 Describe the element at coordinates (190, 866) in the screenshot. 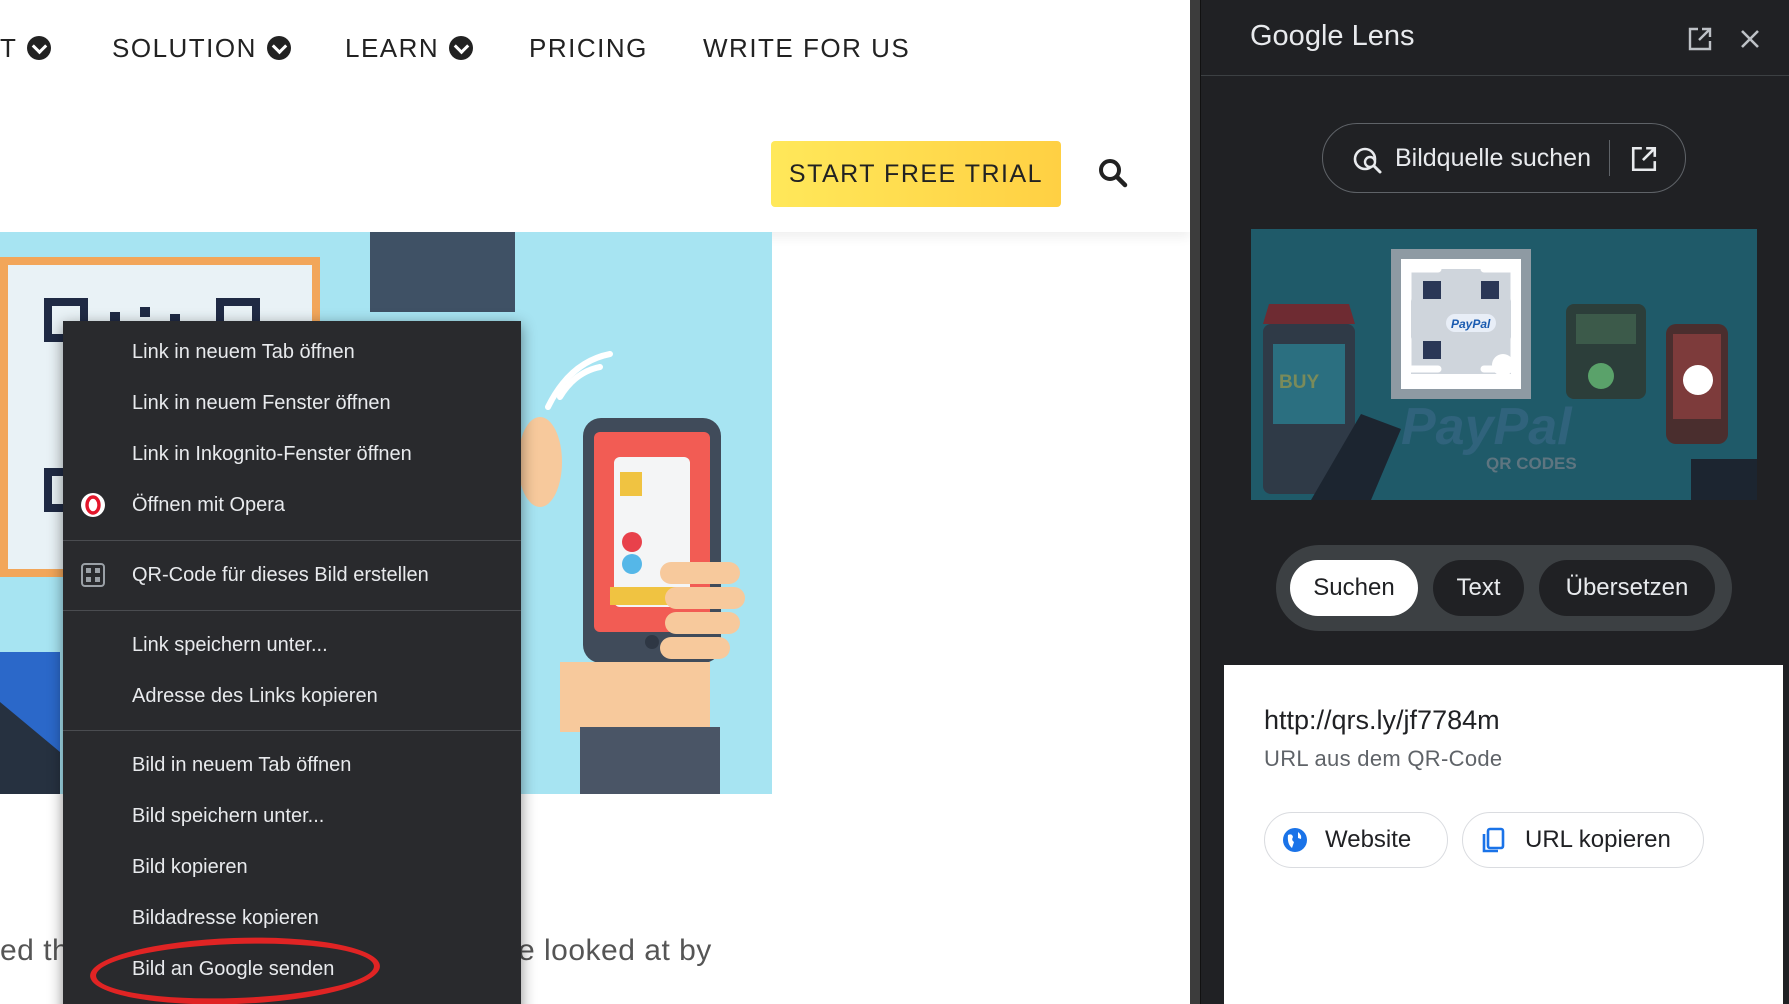

I see `menu-item-label: Bild kopieren` at that location.